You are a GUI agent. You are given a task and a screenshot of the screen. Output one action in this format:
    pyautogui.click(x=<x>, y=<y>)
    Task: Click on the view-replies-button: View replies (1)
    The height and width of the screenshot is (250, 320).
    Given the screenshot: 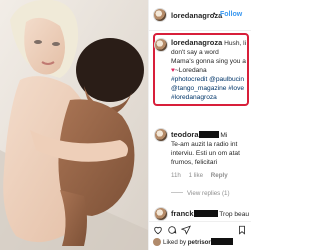 What is the action you would take?
    pyautogui.click(x=200, y=193)
    